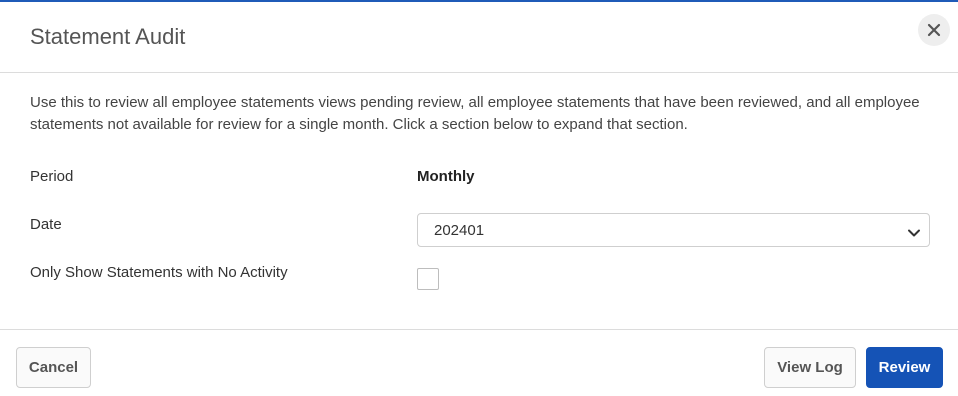 This screenshot has width=958, height=396. I want to click on close-icon, so click(934, 30).